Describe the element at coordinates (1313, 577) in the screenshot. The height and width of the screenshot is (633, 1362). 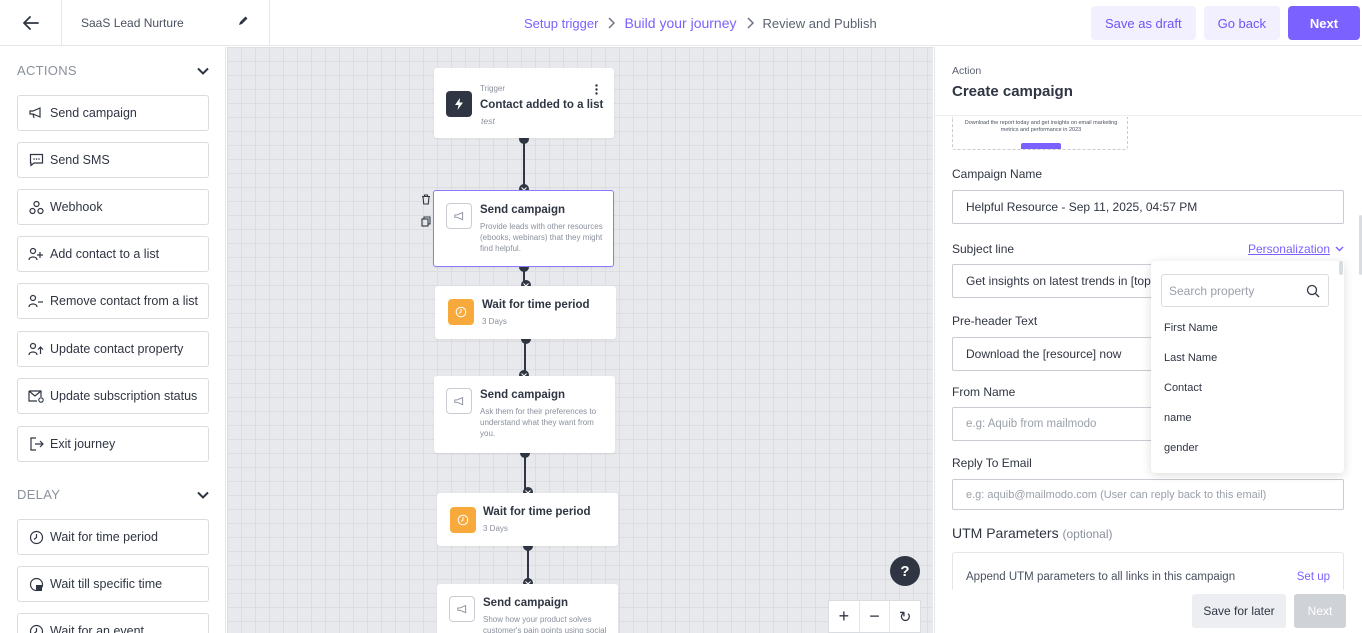
I see `utm-setup-link: Set up` at that location.